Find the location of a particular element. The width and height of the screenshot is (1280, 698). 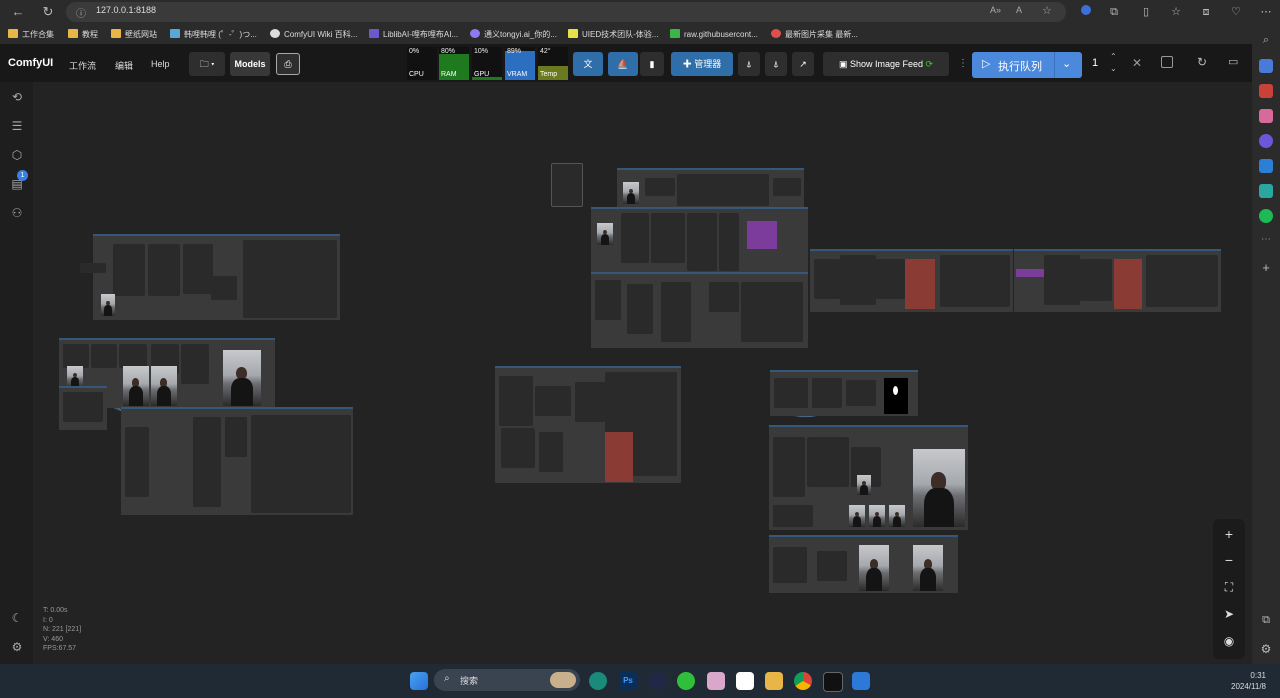

file-explorer-icon is located at coordinates (774, 681).